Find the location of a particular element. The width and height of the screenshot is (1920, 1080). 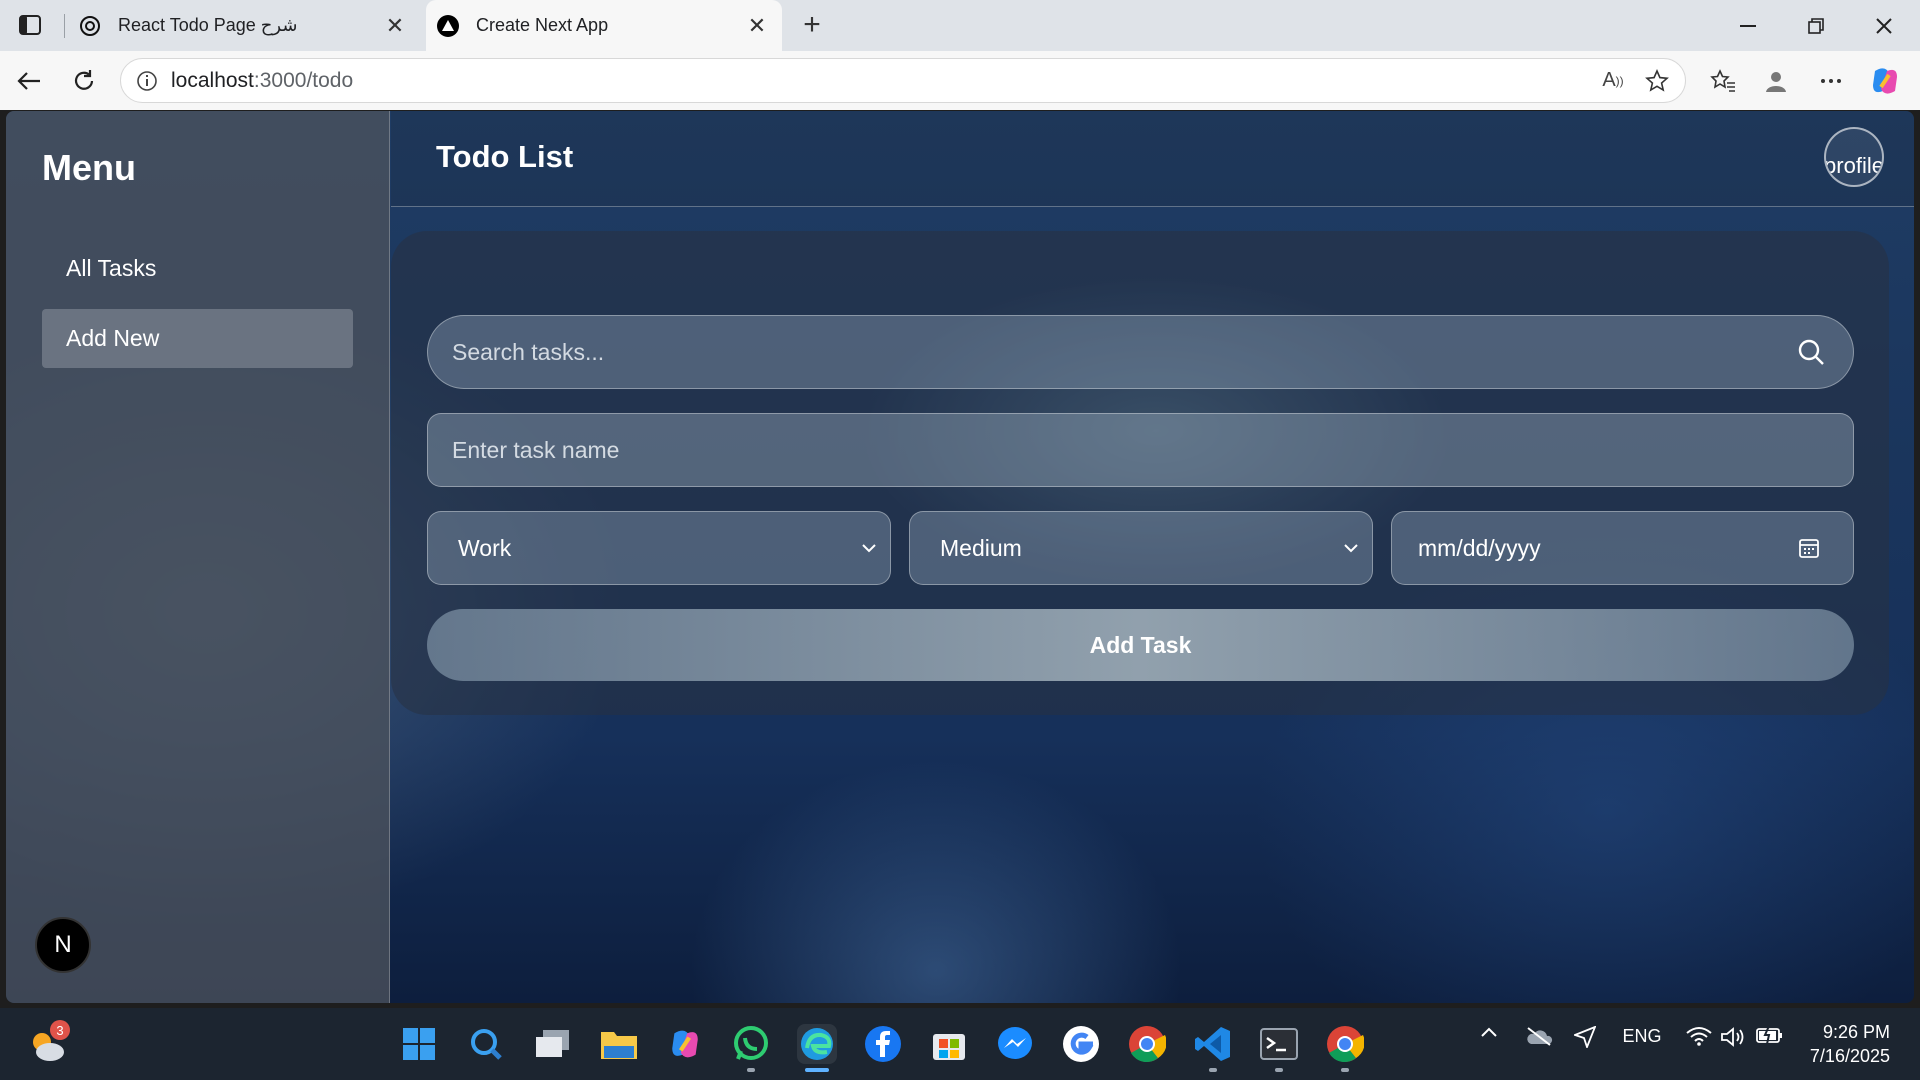

wifi-icon is located at coordinates (1699, 1036).